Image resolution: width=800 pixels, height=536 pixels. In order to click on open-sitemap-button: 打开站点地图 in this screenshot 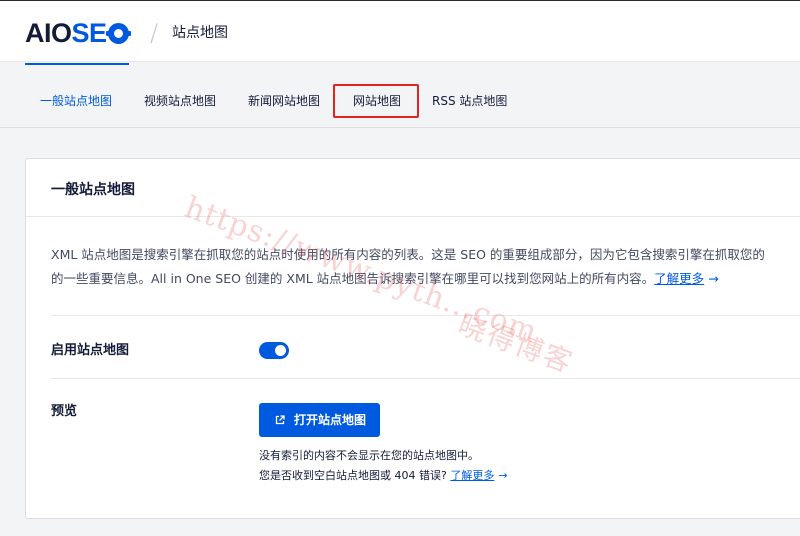, I will do `click(319, 420)`.